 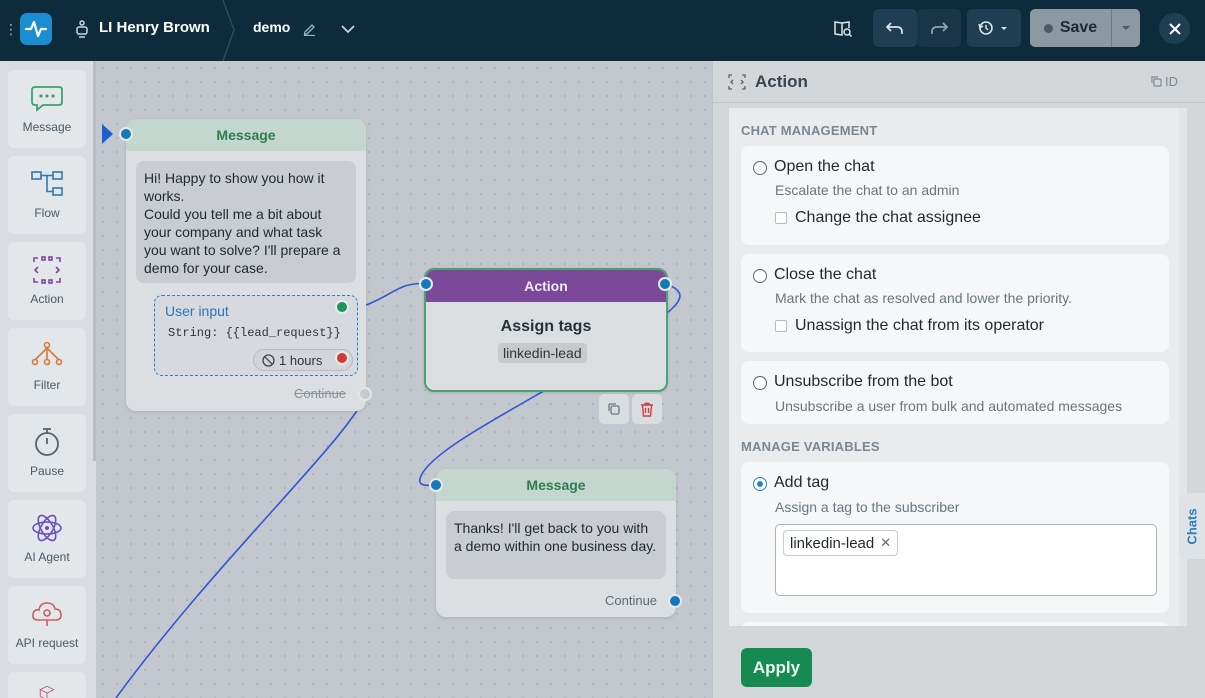 I want to click on option-label: Open the chat, so click(x=824, y=167).